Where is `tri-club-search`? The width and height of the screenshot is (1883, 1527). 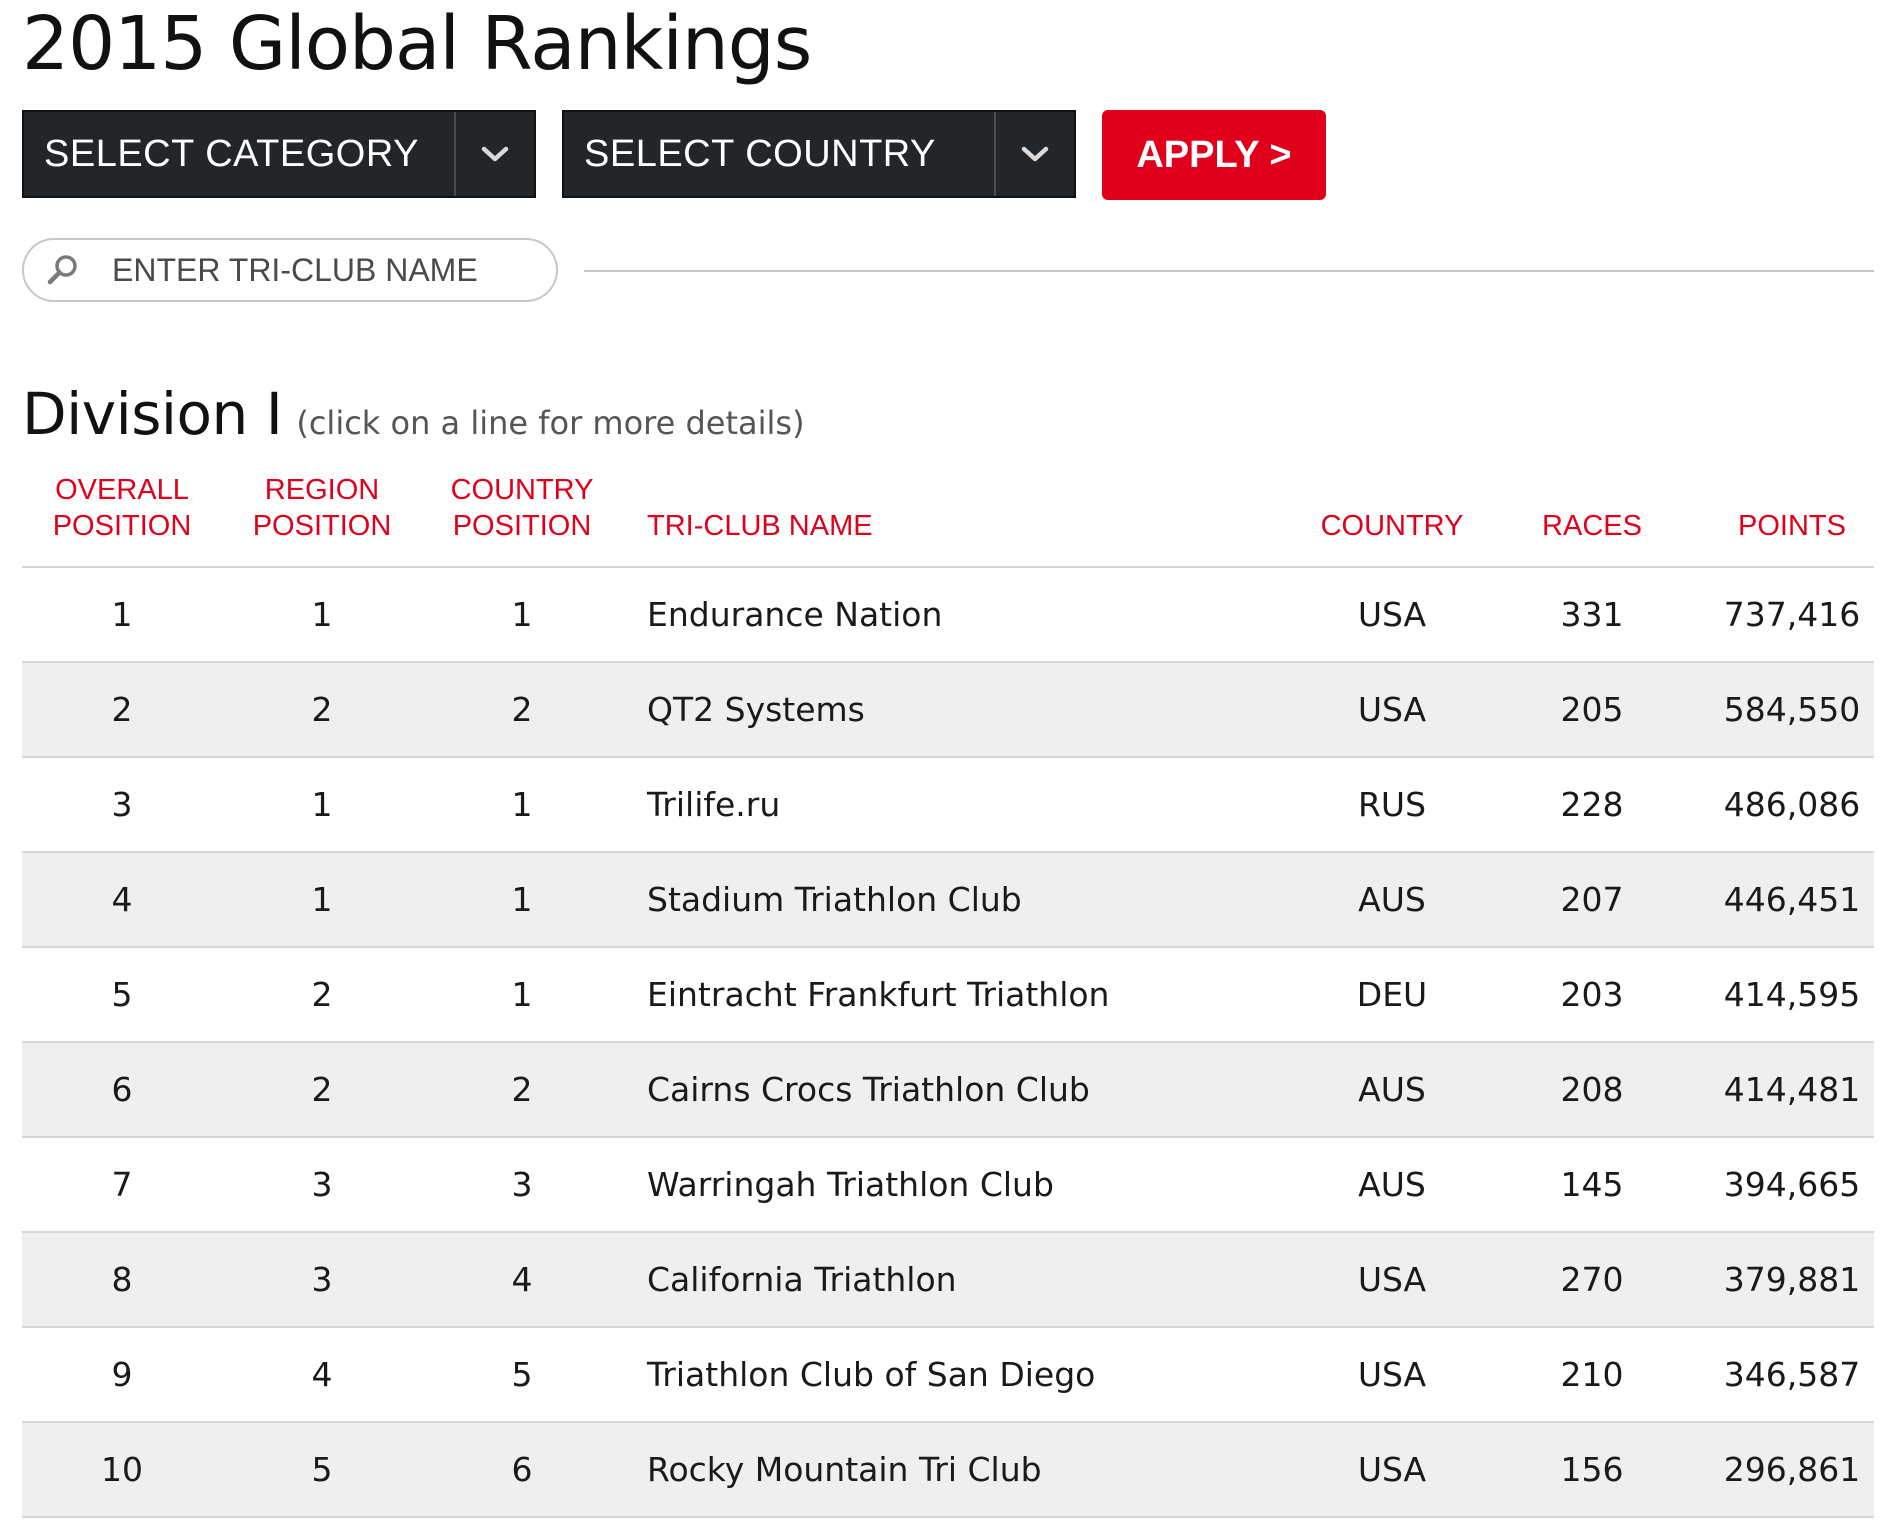
tri-club-search is located at coordinates (290, 270).